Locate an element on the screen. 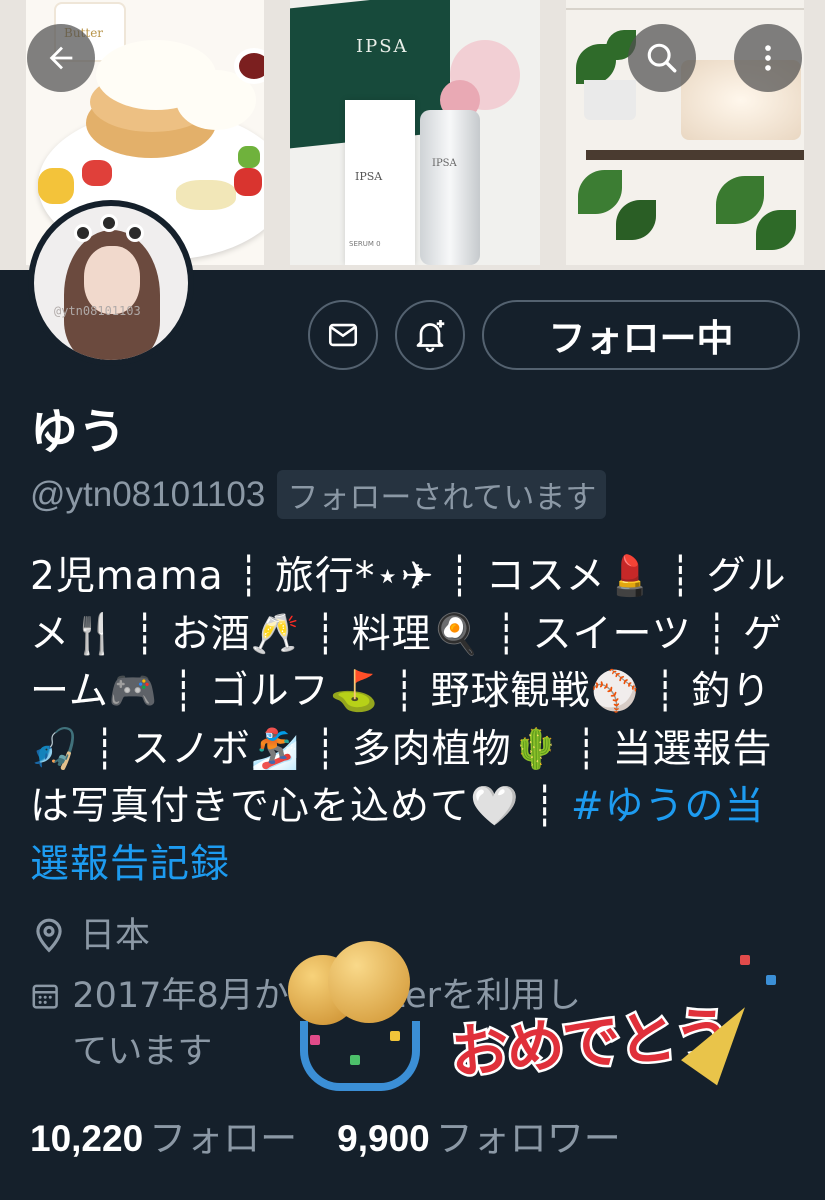 The width and height of the screenshot is (825, 1200). back-button is located at coordinates (61, 58).